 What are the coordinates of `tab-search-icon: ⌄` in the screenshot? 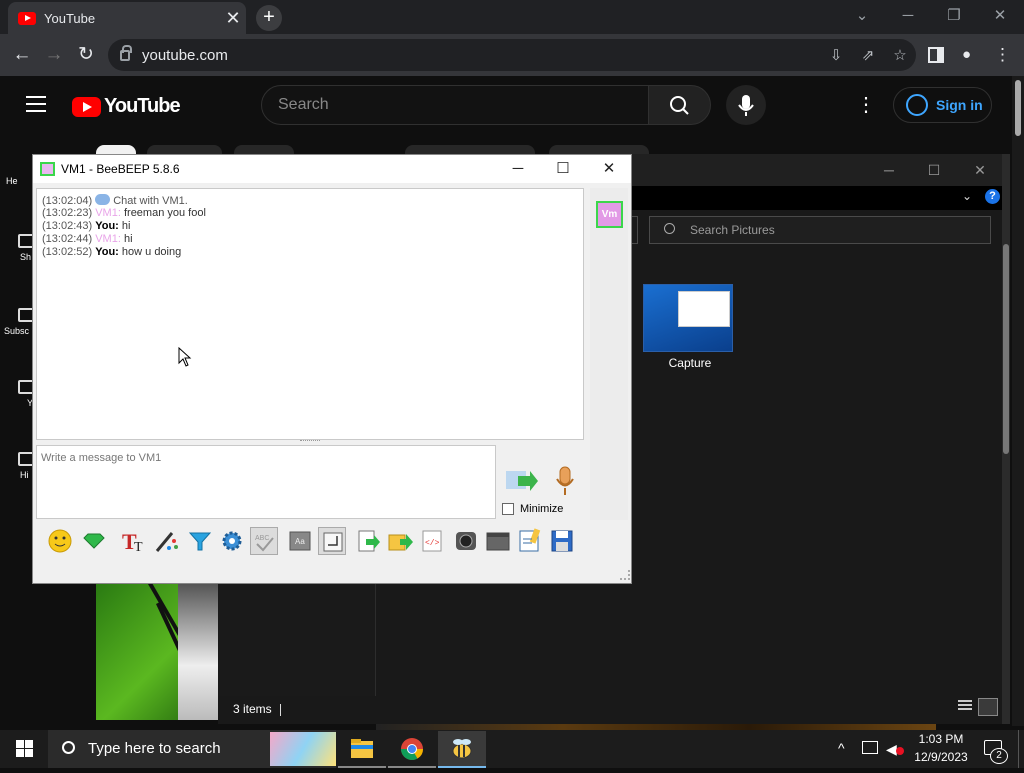 It's located at (862, 16).